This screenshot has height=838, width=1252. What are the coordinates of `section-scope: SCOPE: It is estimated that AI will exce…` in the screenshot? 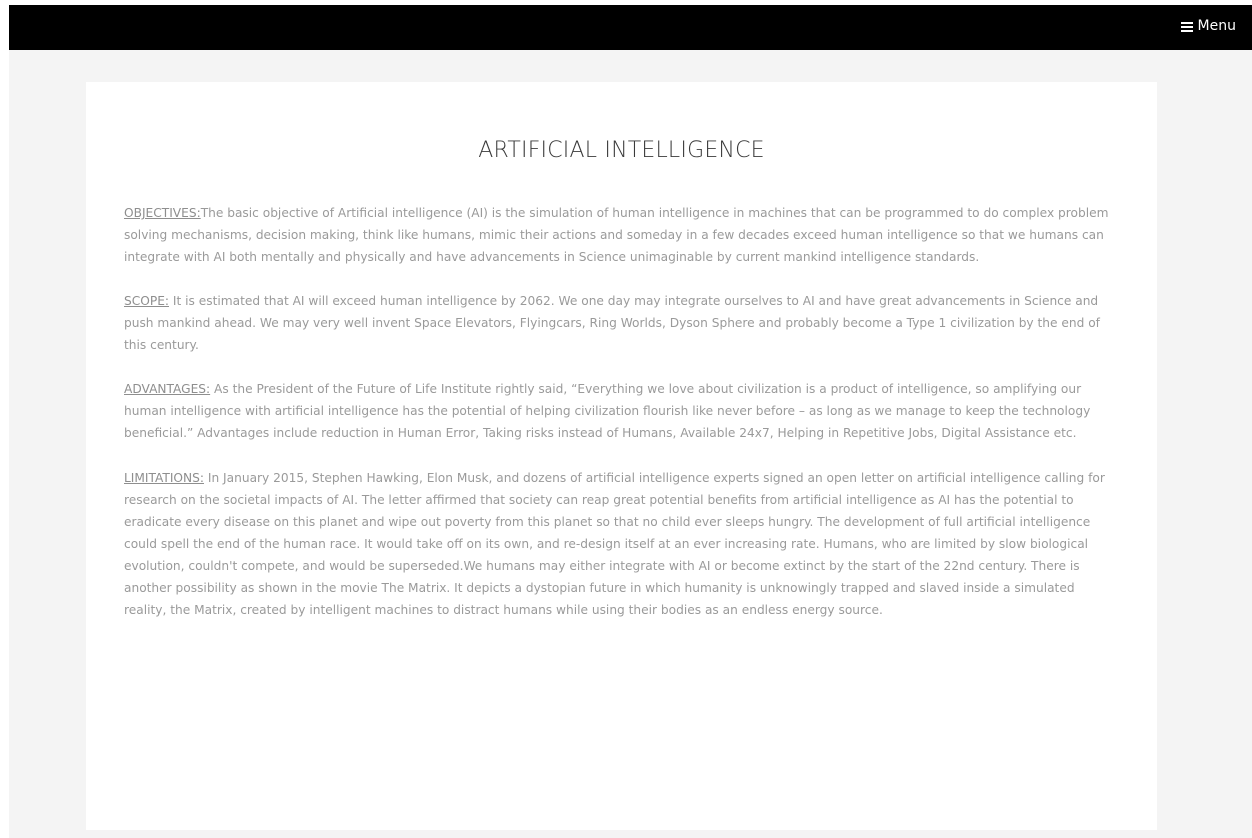 It's located at (618, 323).